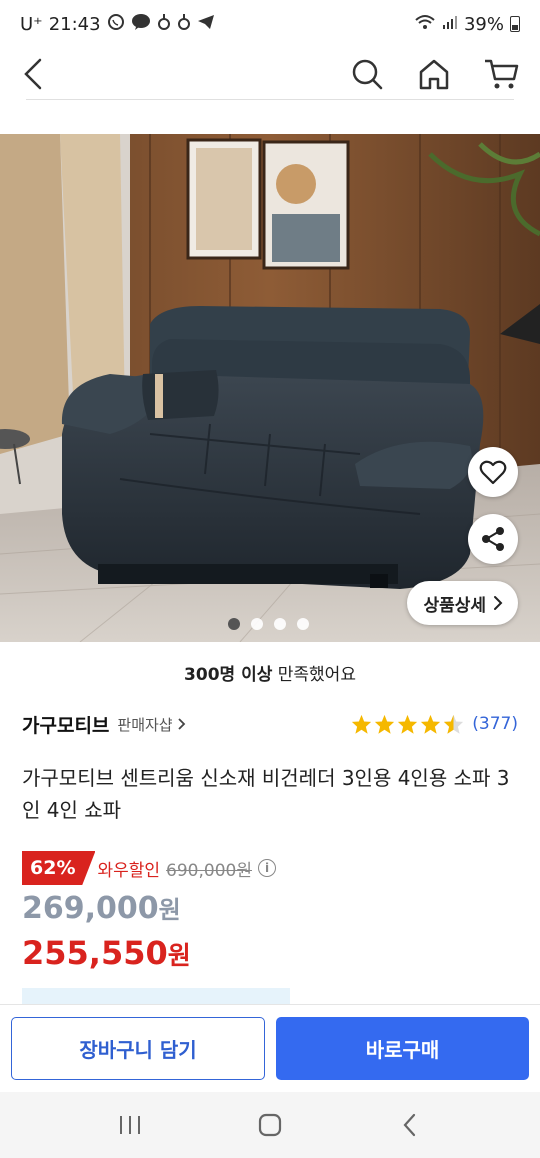  I want to click on discount-row: 62% 와우할인 690,000원 i, so click(149, 868).